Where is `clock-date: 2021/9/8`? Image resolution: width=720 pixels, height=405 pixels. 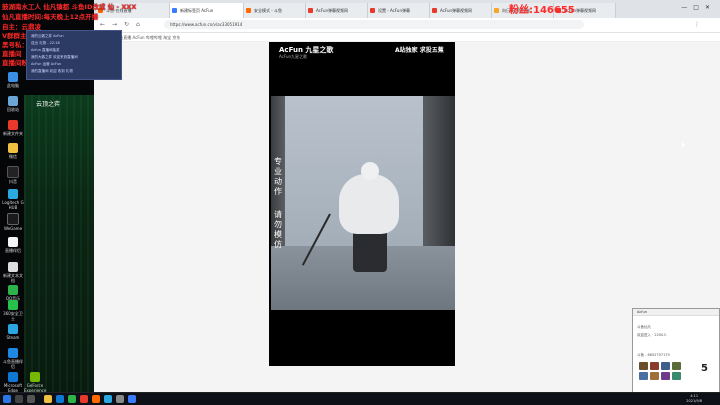
clock-date: 2021/9/8 is located at coordinates (694, 401).